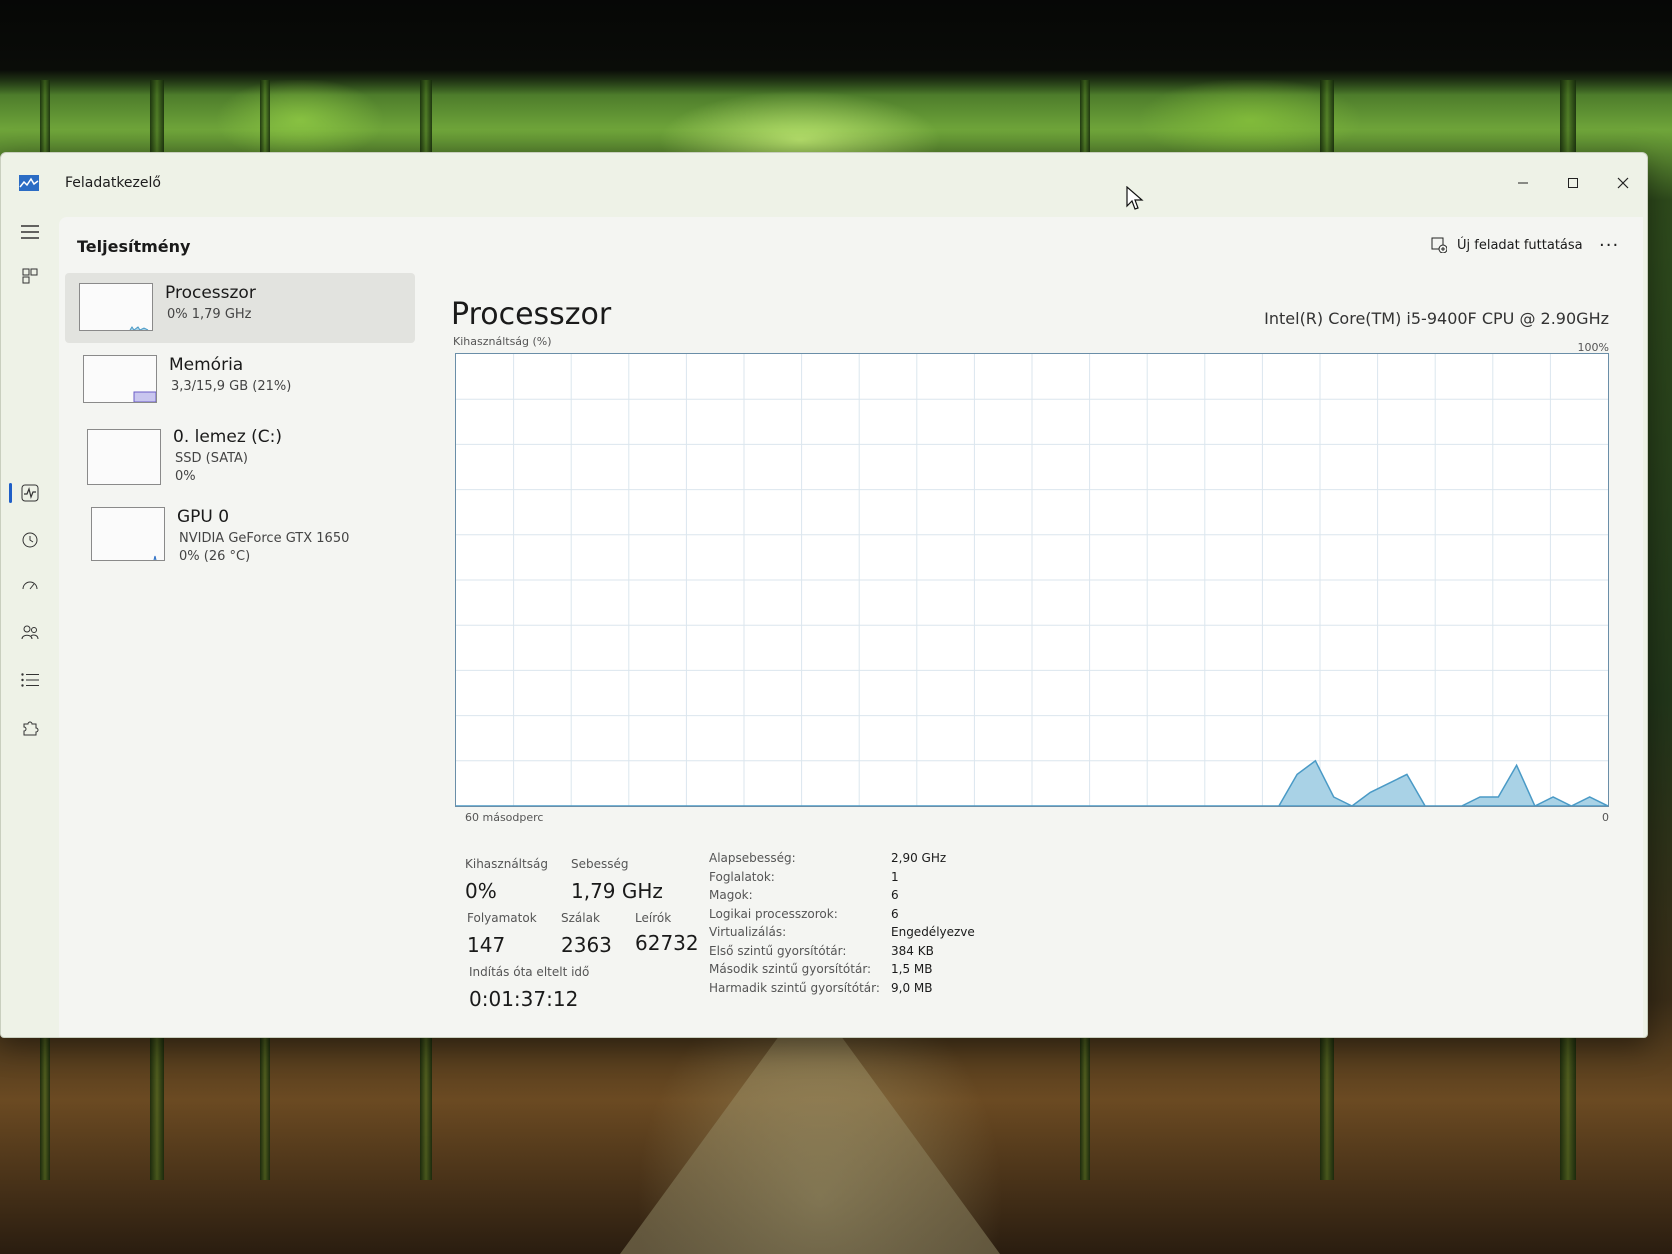 Image resolution: width=1672 pixels, height=1254 pixels. What do you see at coordinates (912, 969) in the screenshot?
I see `spec-value: 1,5 MB` at bounding box center [912, 969].